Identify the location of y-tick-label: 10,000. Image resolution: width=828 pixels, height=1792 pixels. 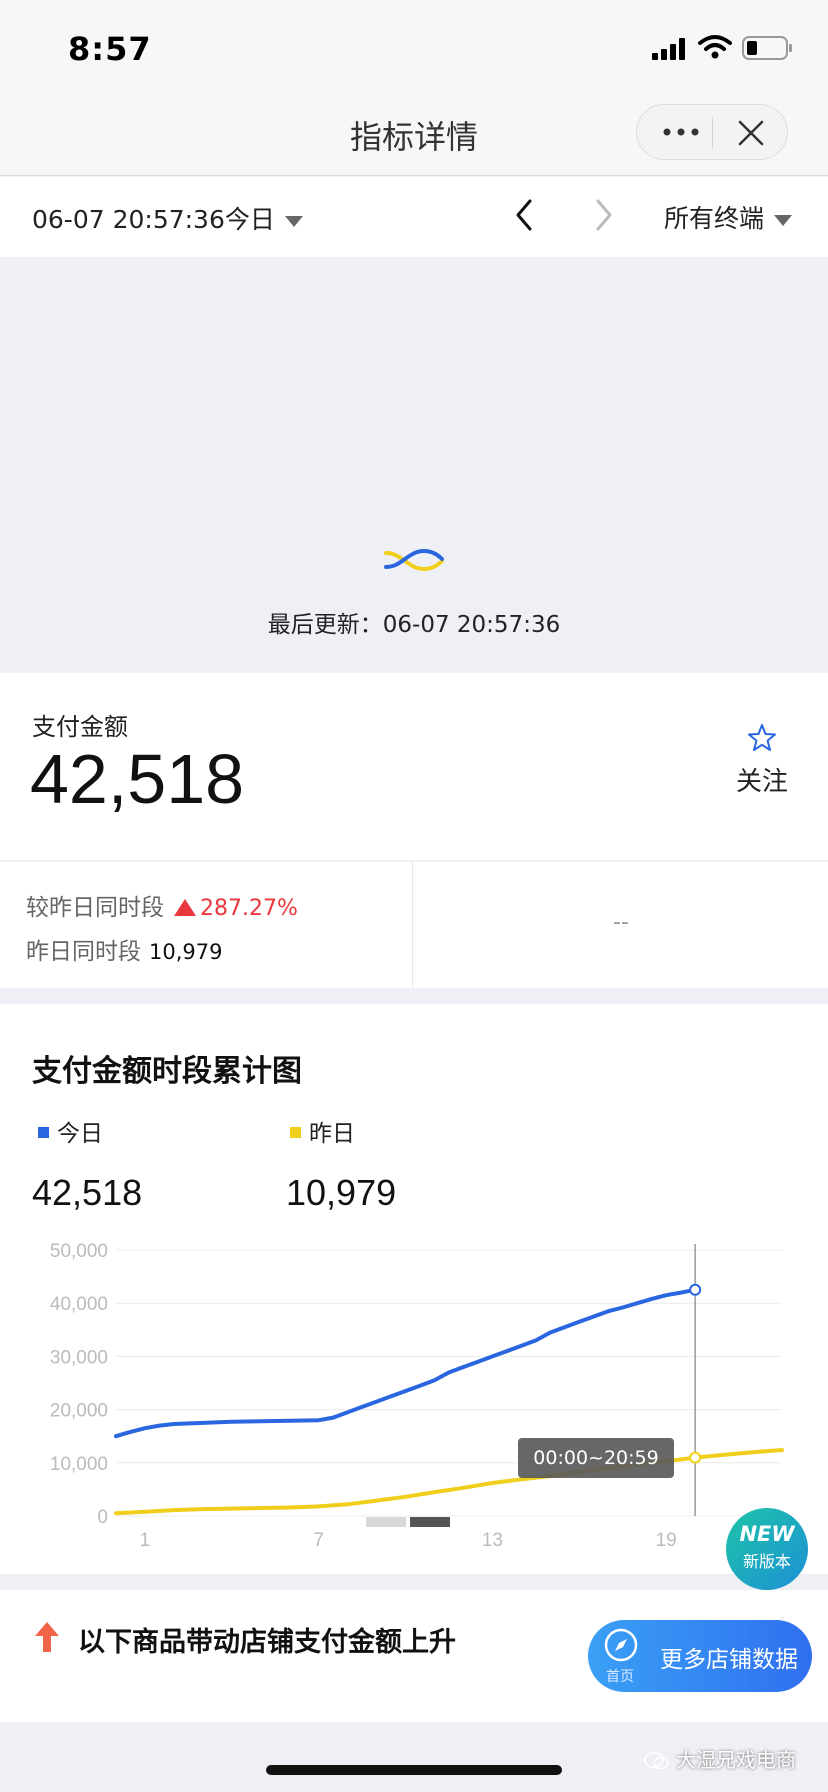
(79, 1464).